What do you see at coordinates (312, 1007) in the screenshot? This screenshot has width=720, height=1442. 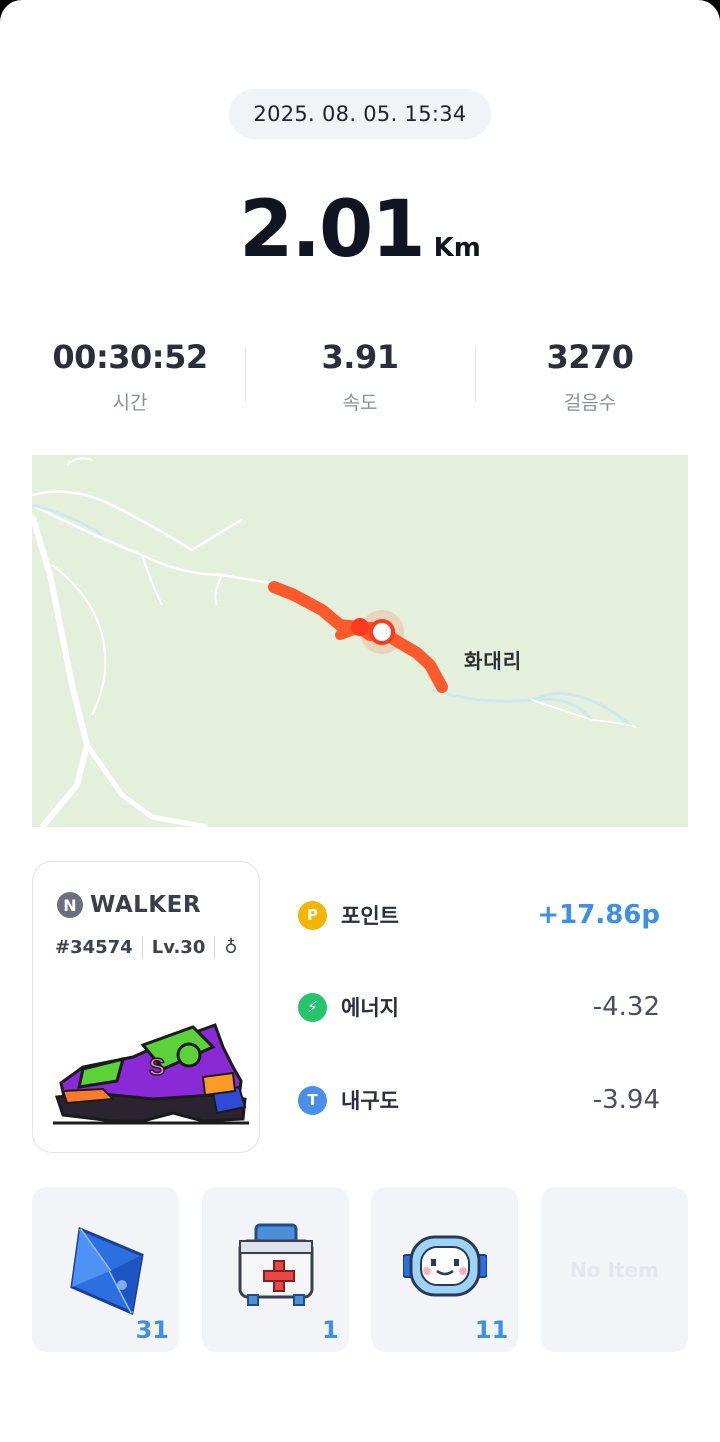 I see `energy-icon: ⚡` at bounding box center [312, 1007].